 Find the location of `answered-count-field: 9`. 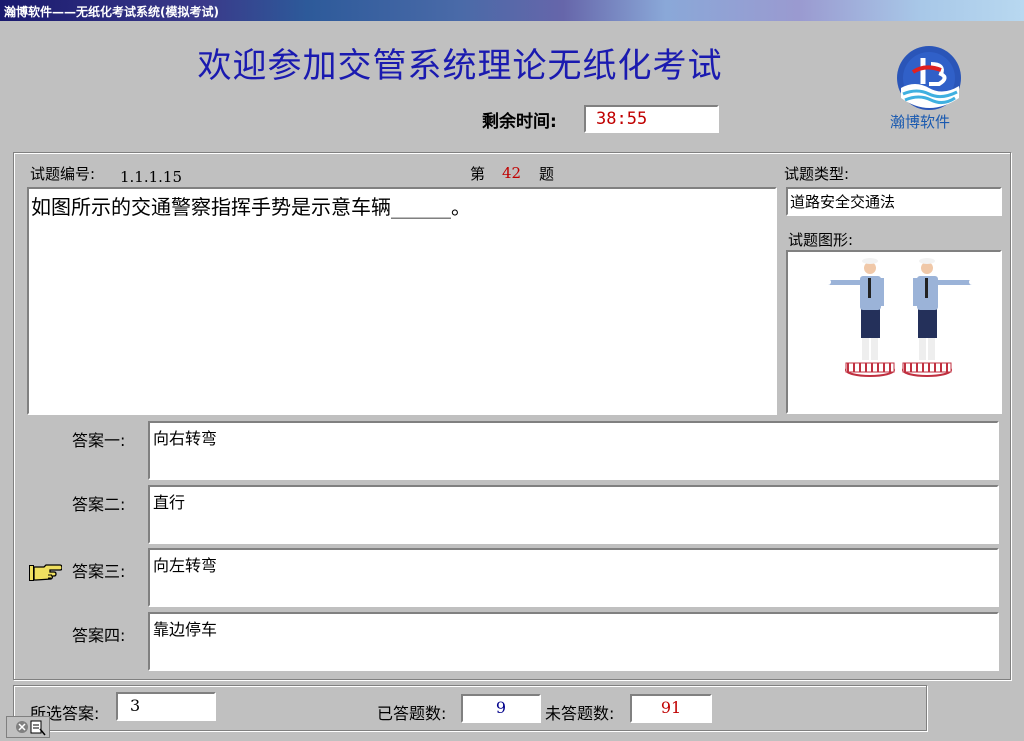

answered-count-field: 9 is located at coordinates (501, 708).